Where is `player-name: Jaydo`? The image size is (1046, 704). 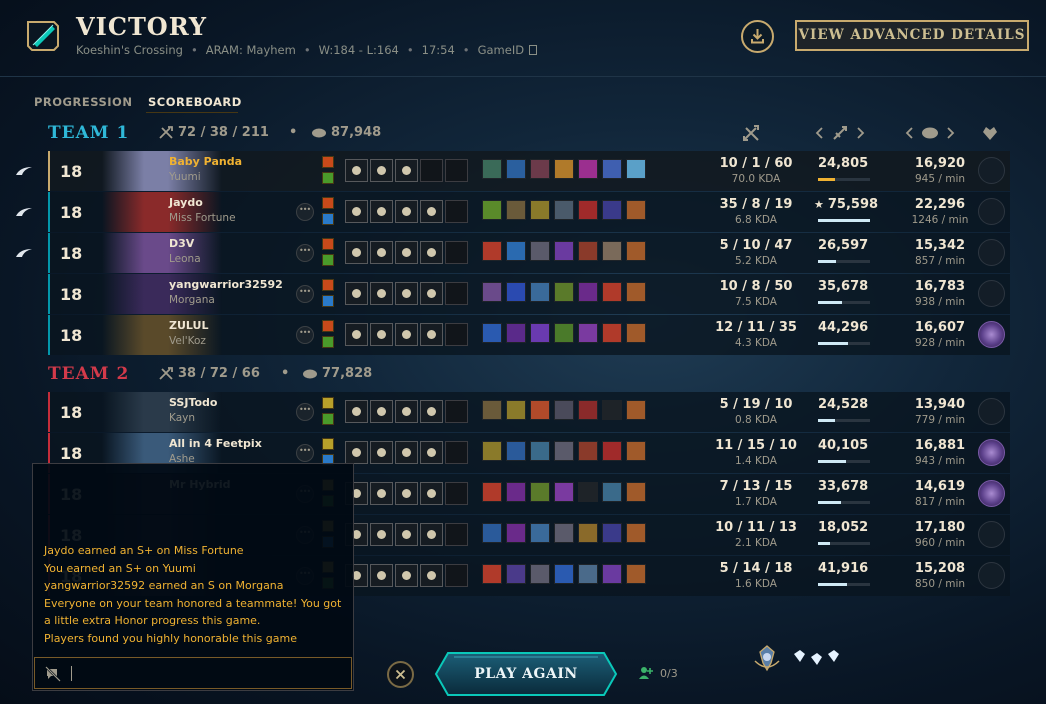 player-name: Jaydo is located at coordinates (186, 202).